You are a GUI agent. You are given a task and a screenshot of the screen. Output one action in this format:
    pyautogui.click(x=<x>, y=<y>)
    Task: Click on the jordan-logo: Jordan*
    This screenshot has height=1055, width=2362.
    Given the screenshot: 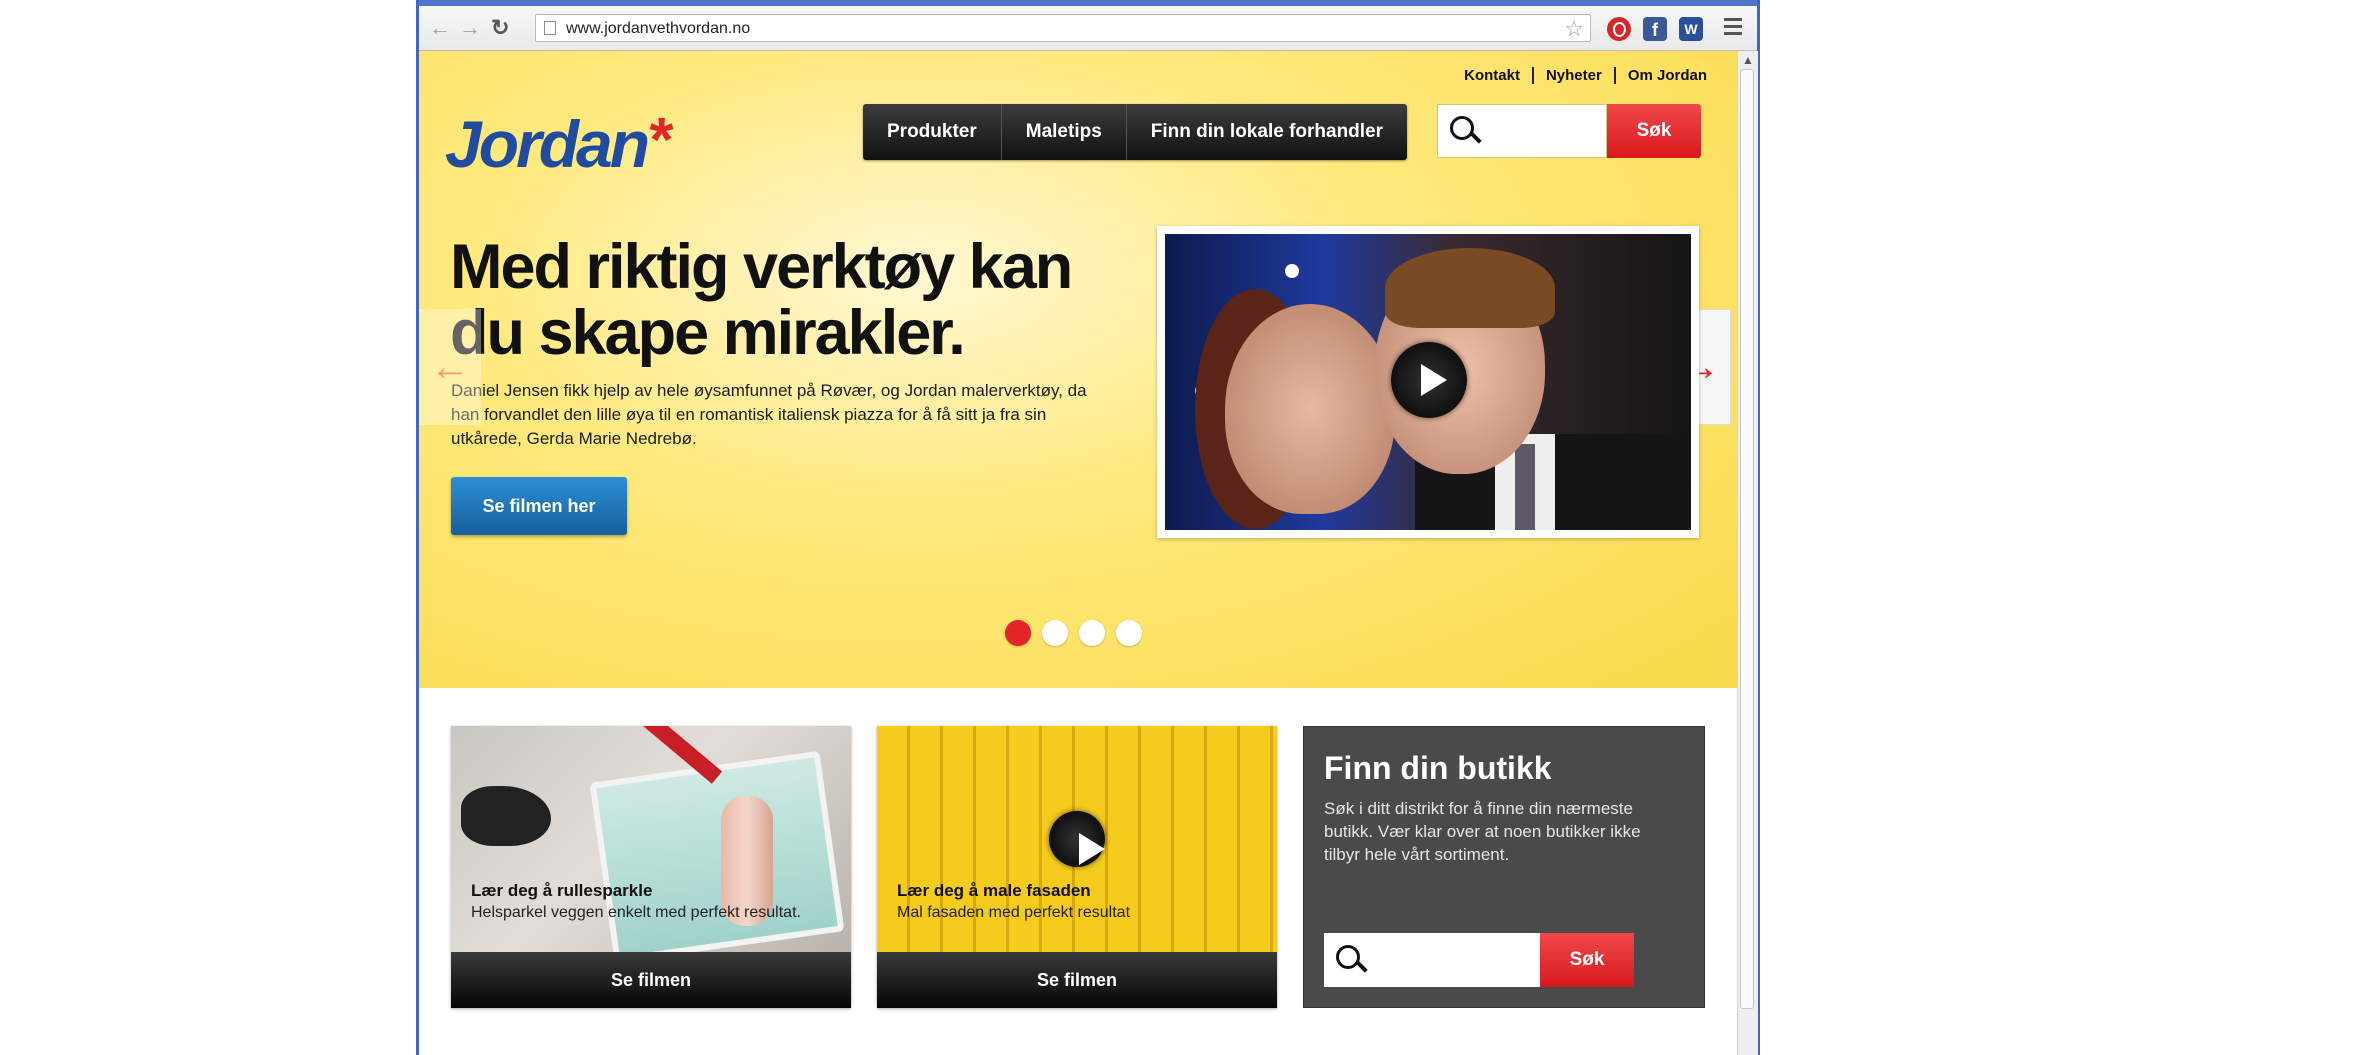 What is the action you would take?
    pyautogui.click(x=558, y=142)
    